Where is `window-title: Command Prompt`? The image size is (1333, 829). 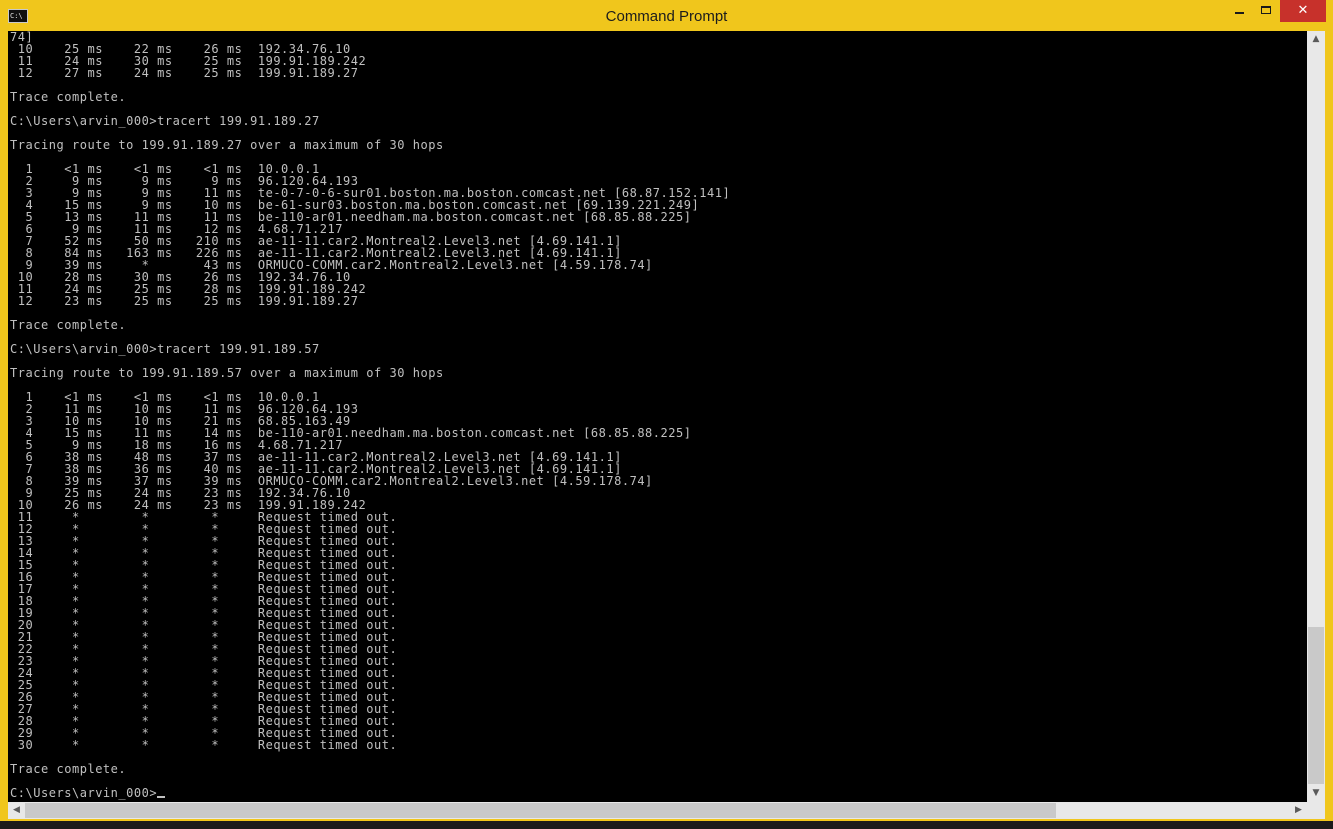
window-title: Command Prompt is located at coordinates (666, 16).